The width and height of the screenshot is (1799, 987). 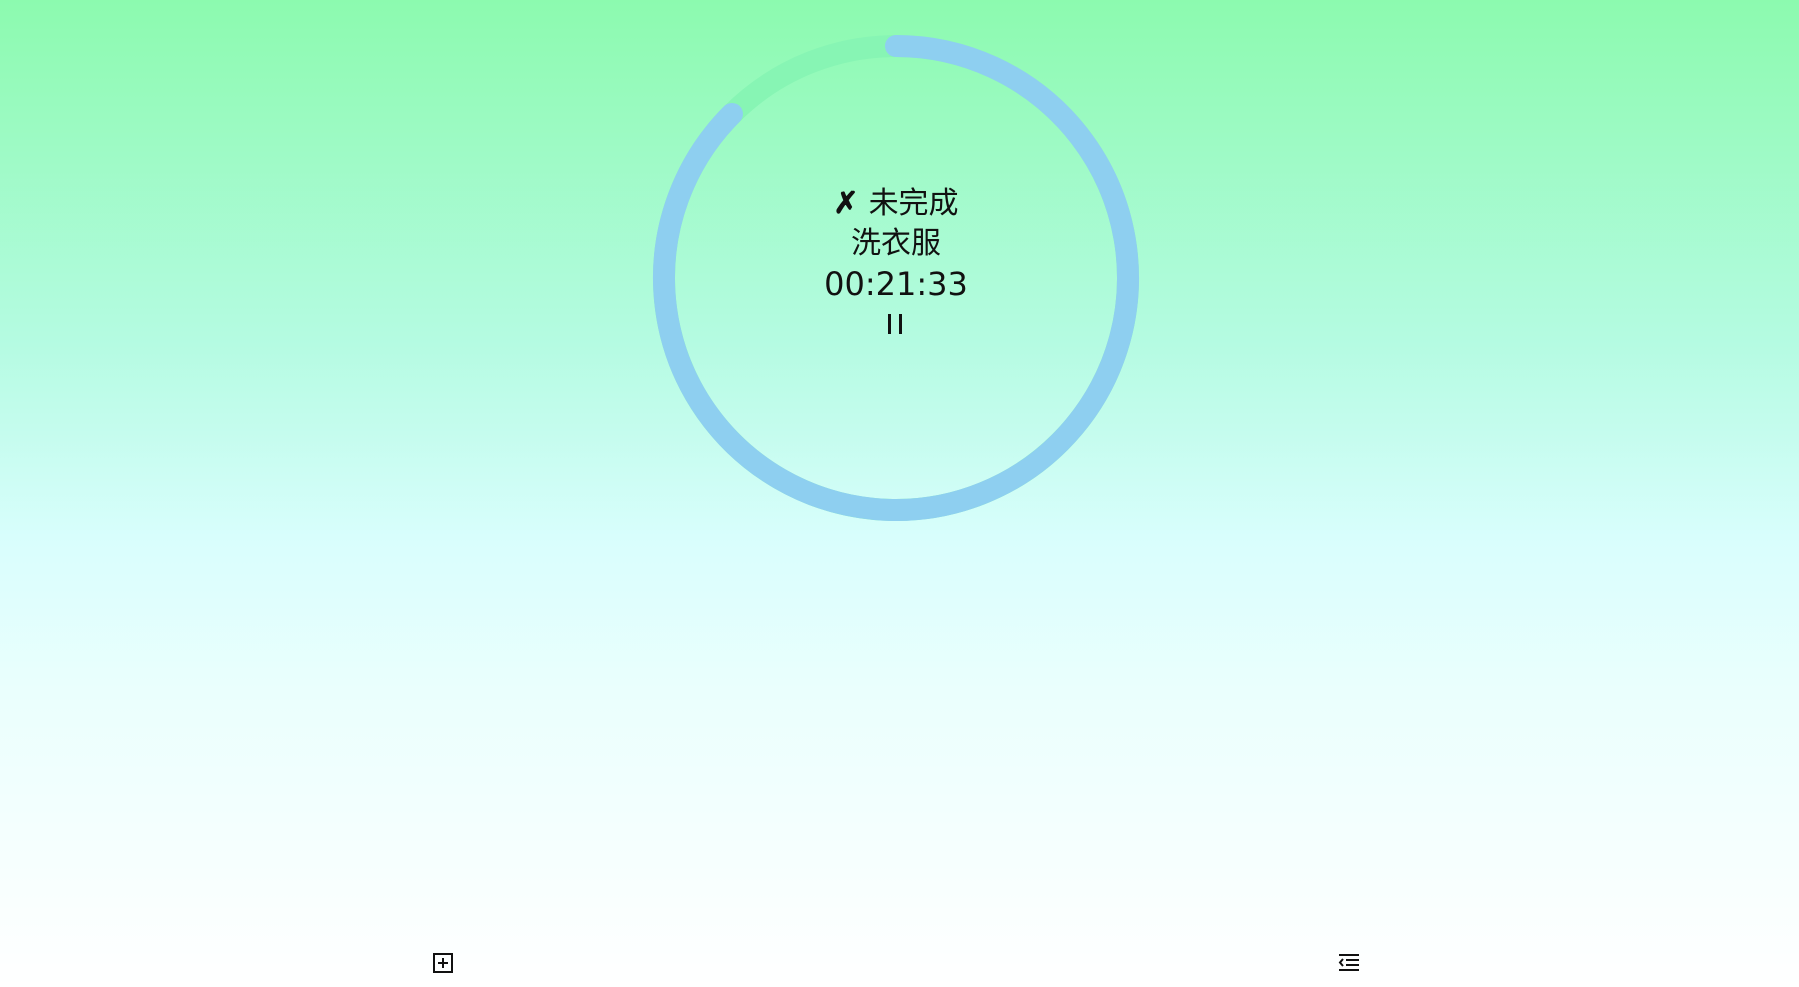 I want to click on timer-panel: ✗ 未完成 洗衣服 00:21:33, so click(x=896, y=278).